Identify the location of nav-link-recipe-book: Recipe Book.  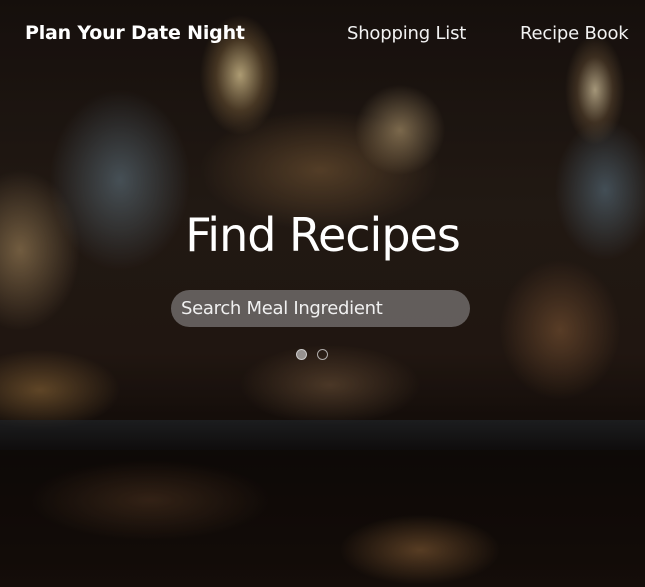
(574, 33).